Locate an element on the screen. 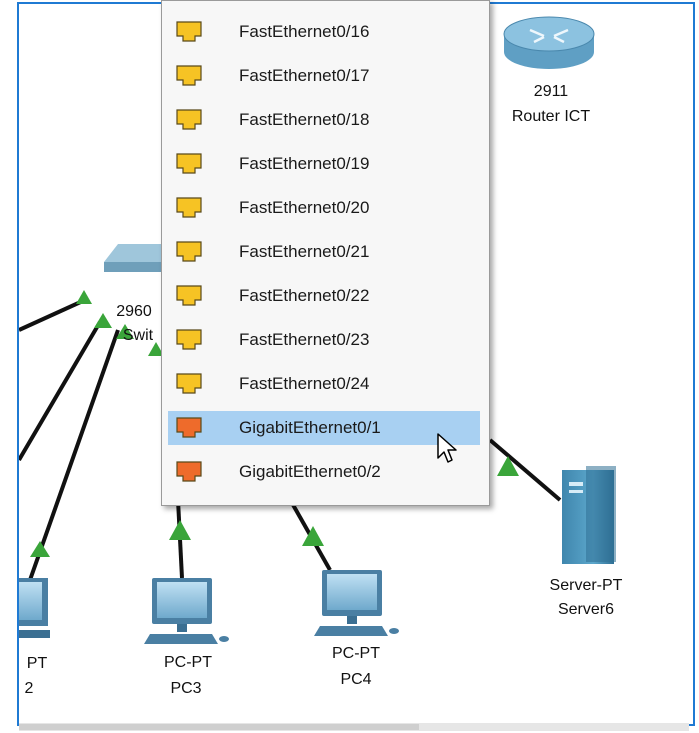 The width and height of the screenshot is (699, 733). server-name-label: Server6 is located at coordinates (586, 609).